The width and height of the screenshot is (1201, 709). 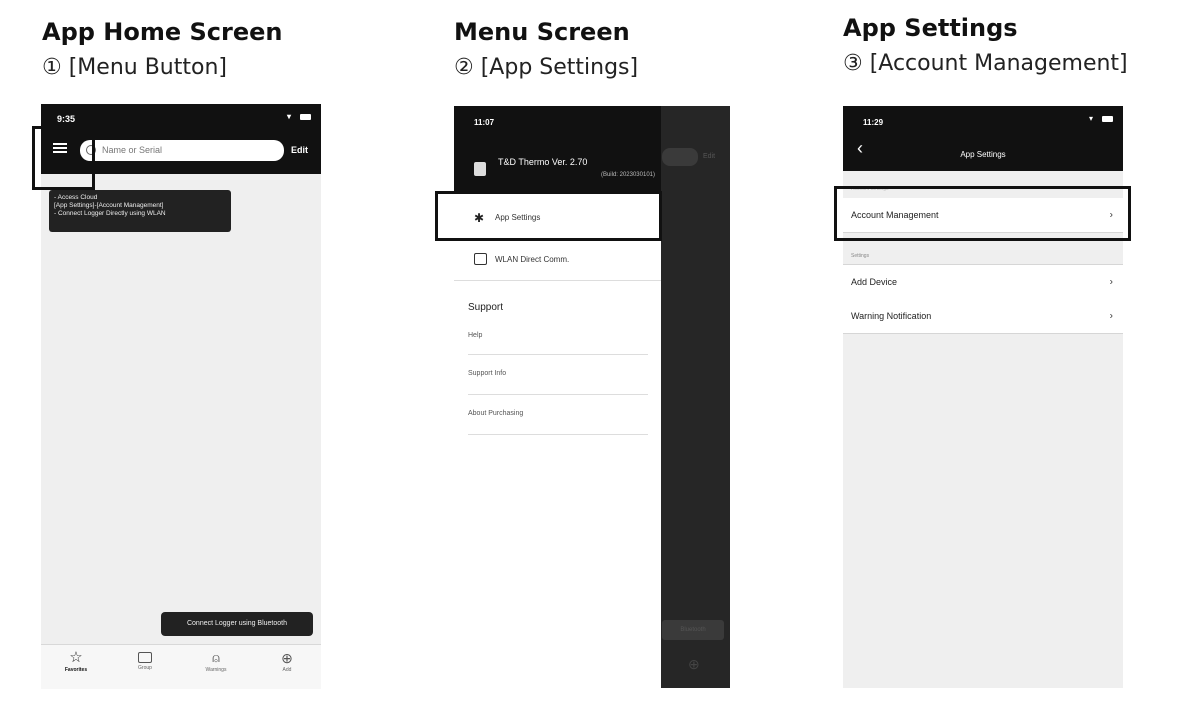 What do you see at coordinates (475, 335) in the screenshot?
I see `menu-item-label: Help` at bounding box center [475, 335].